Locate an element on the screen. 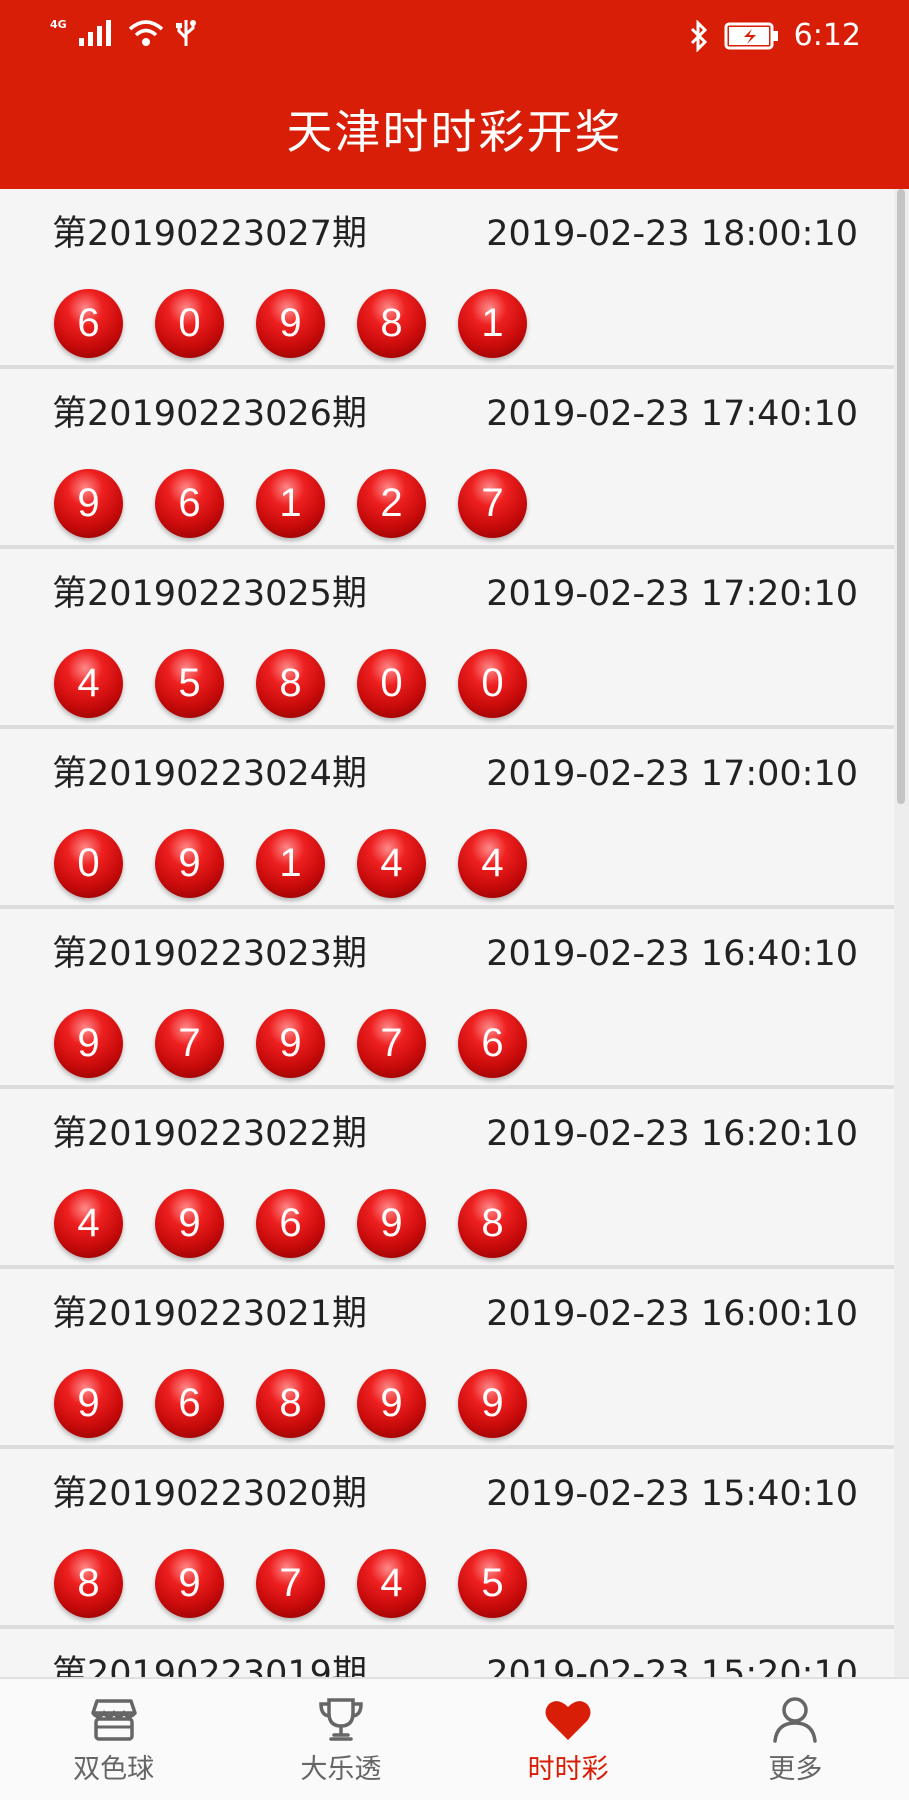 The image size is (909, 1800). draw-row: 第20190223023期 2019-02-23 16:40:10 9 7 9 7 6 is located at coordinates (447, 999).